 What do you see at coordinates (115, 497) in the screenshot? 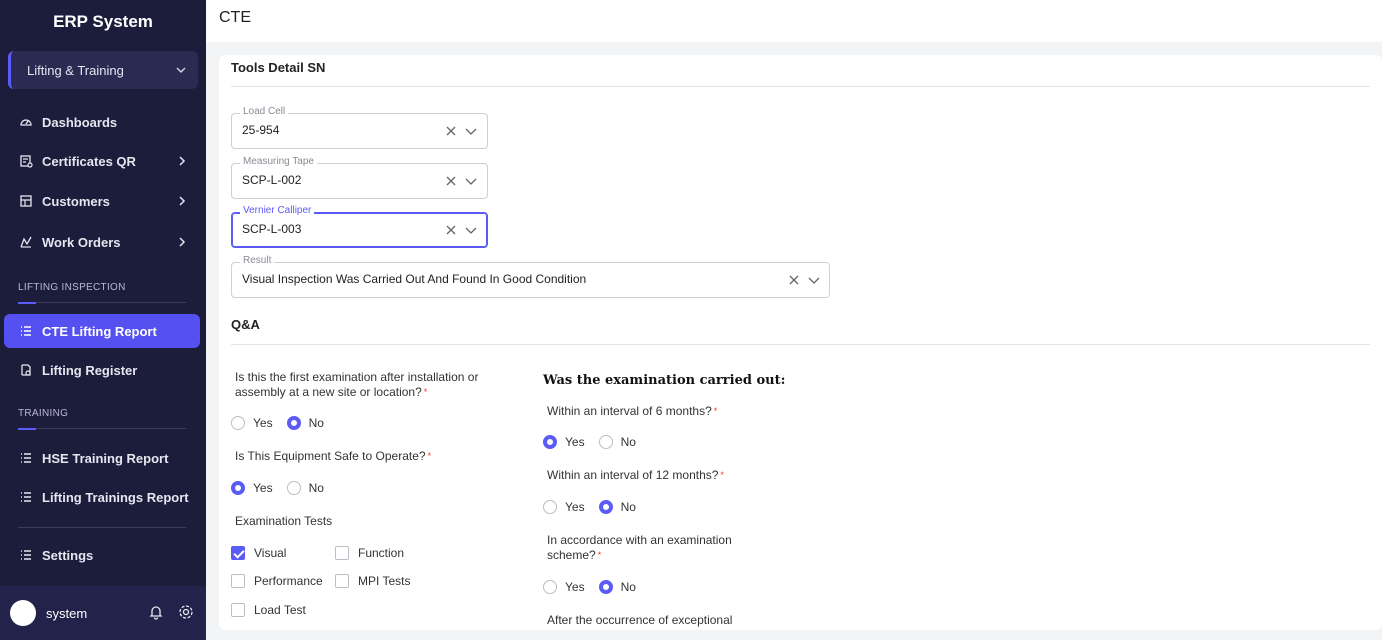
I see `sidebar-item-label: Lifting Trainings Report` at bounding box center [115, 497].